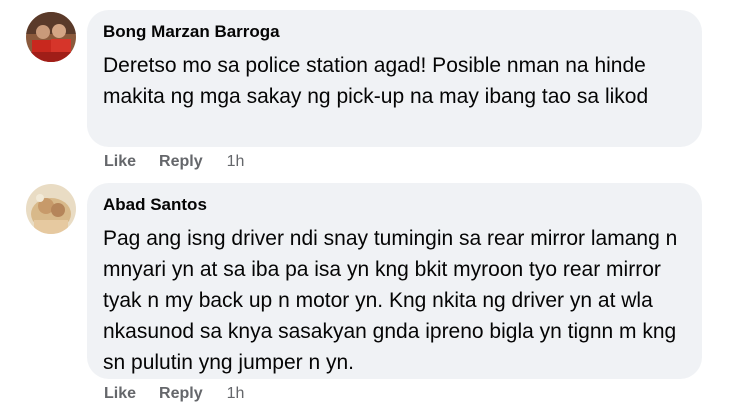 The width and height of the screenshot is (750, 411). I want to click on comment-author: Bong Marzan Barroga, so click(393, 32).